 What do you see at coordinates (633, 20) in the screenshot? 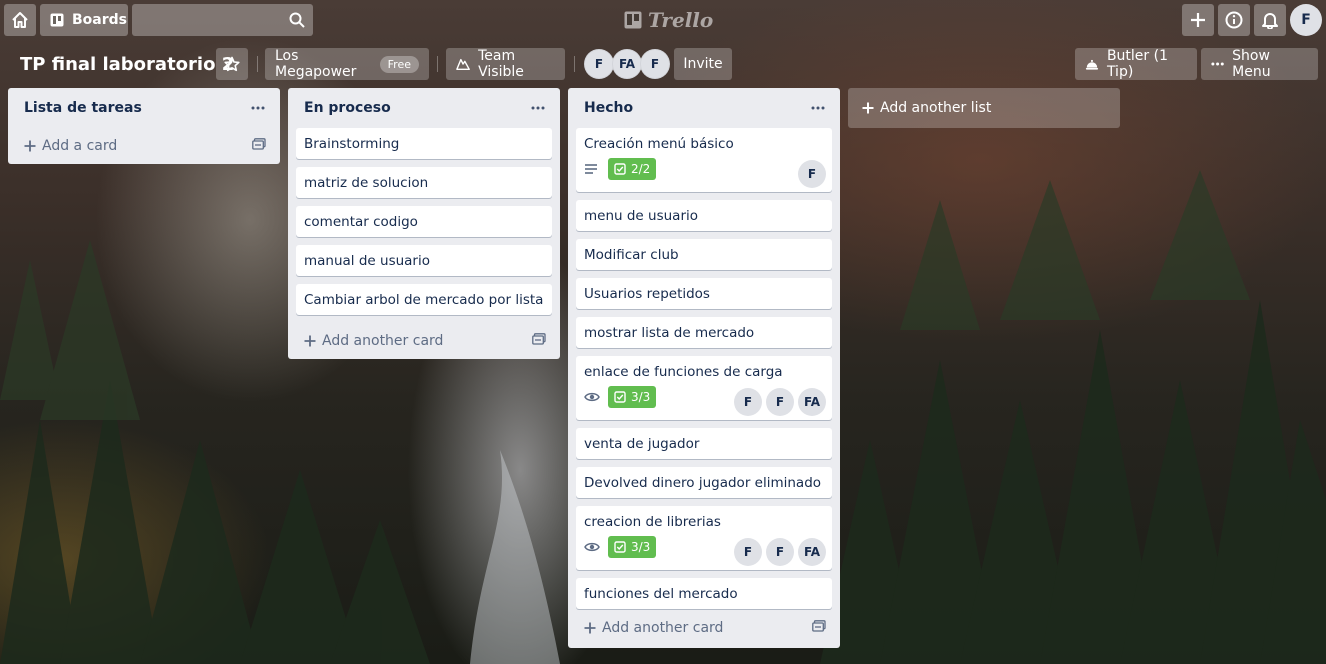
I see `trello-logo-icon` at bounding box center [633, 20].